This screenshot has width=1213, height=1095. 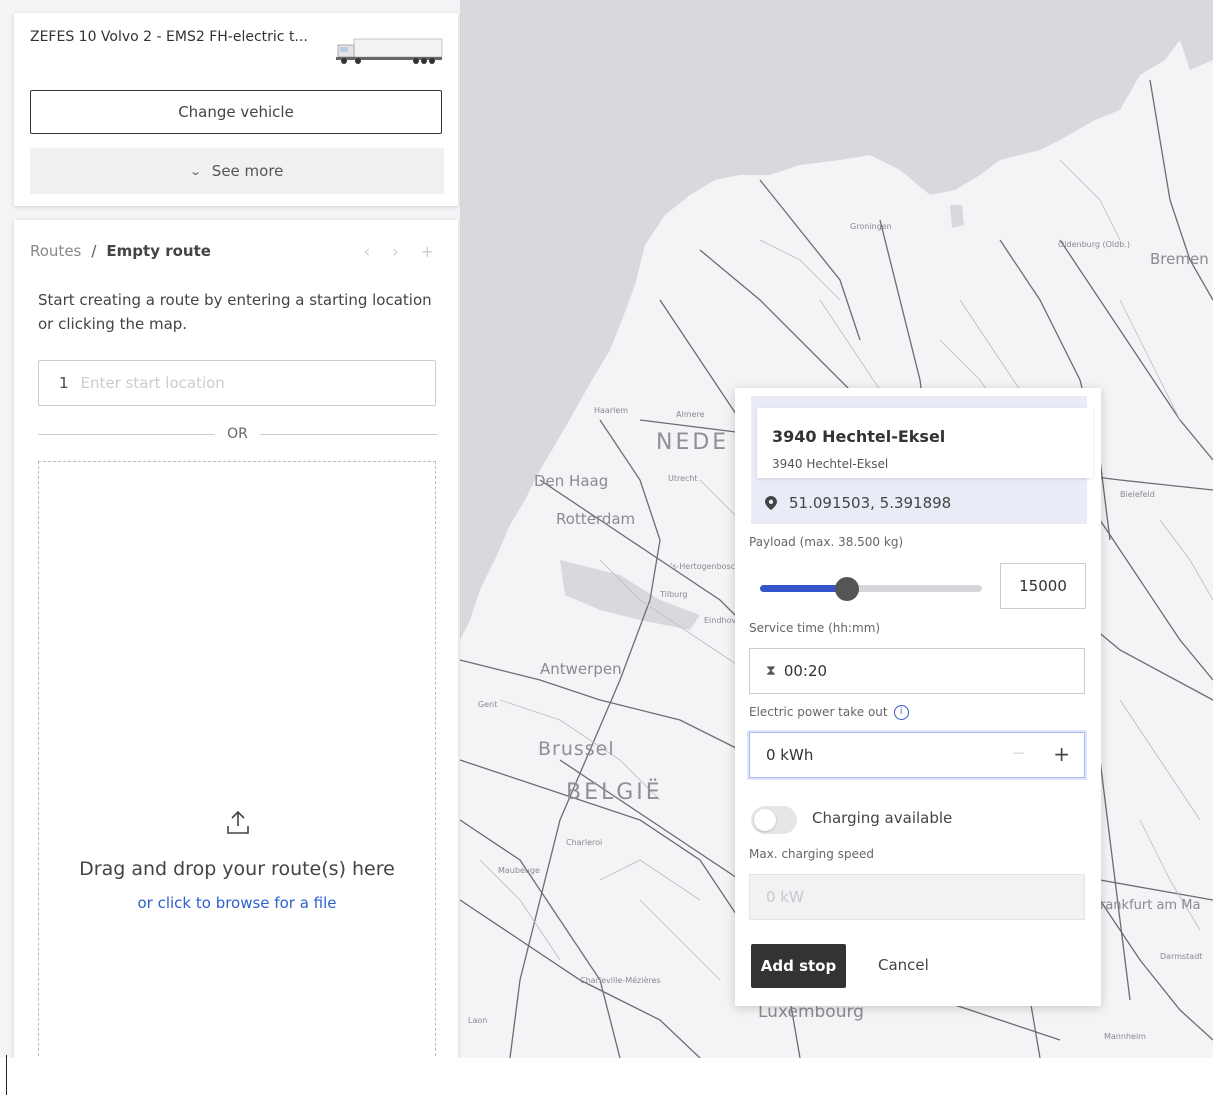 I want to click on map-label-bielefeld: Bielefeld, so click(x=1137, y=494).